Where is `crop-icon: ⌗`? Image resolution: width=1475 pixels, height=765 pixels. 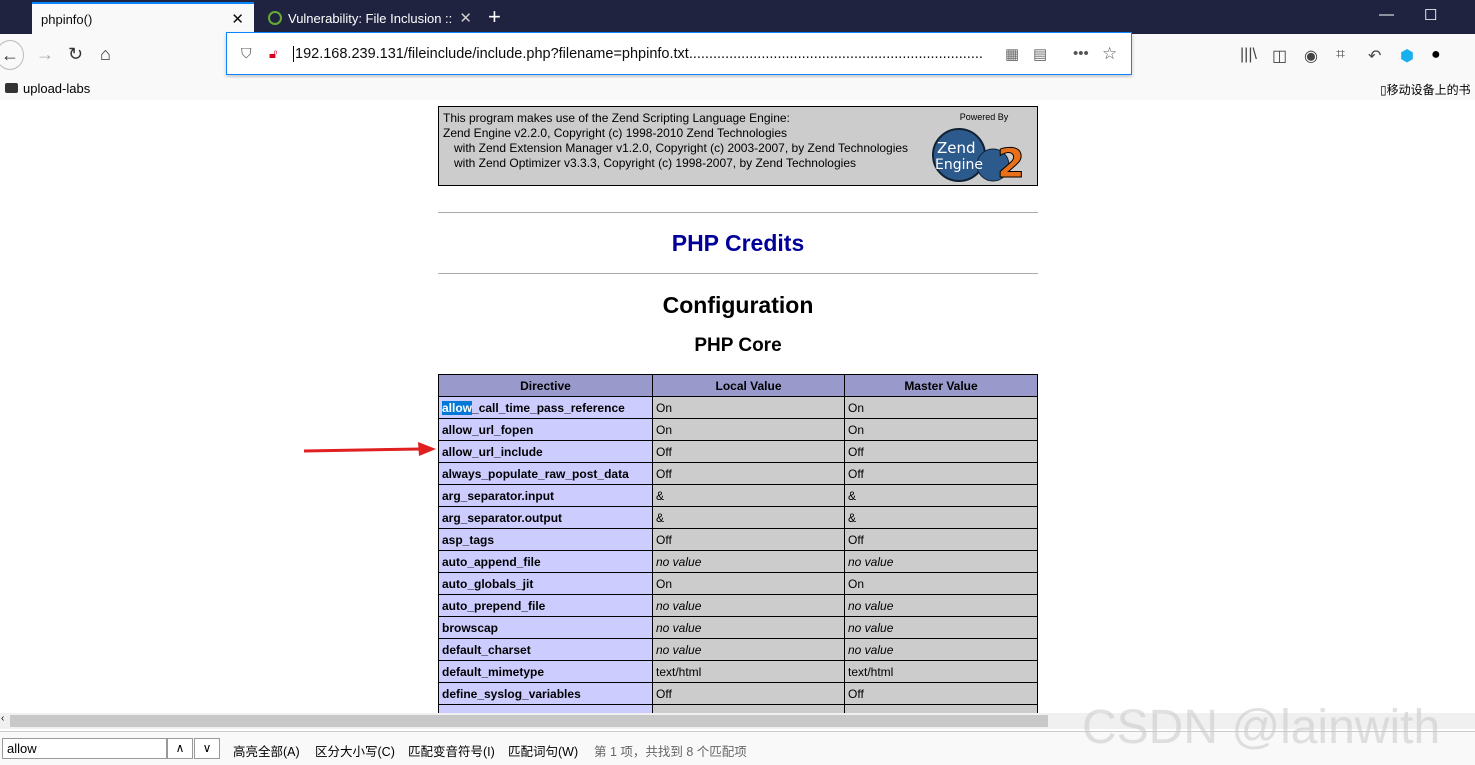
crop-icon: ⌗ is located at coordinates (1340, 55).